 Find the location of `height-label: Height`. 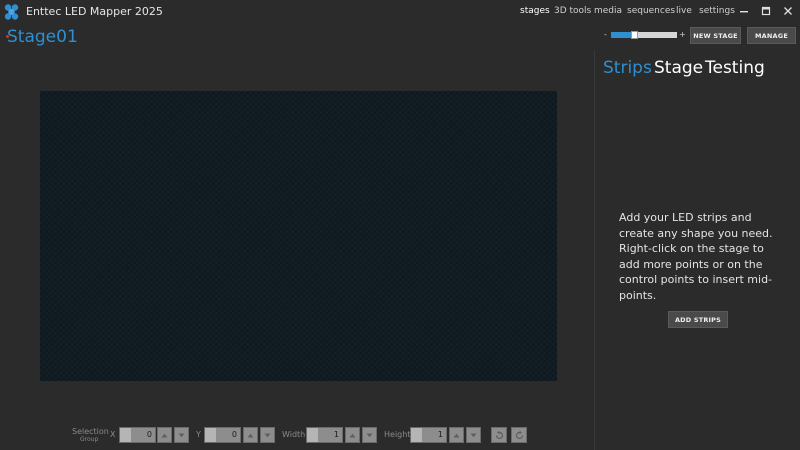

height-label: Height is located at coordinates (397, 434).